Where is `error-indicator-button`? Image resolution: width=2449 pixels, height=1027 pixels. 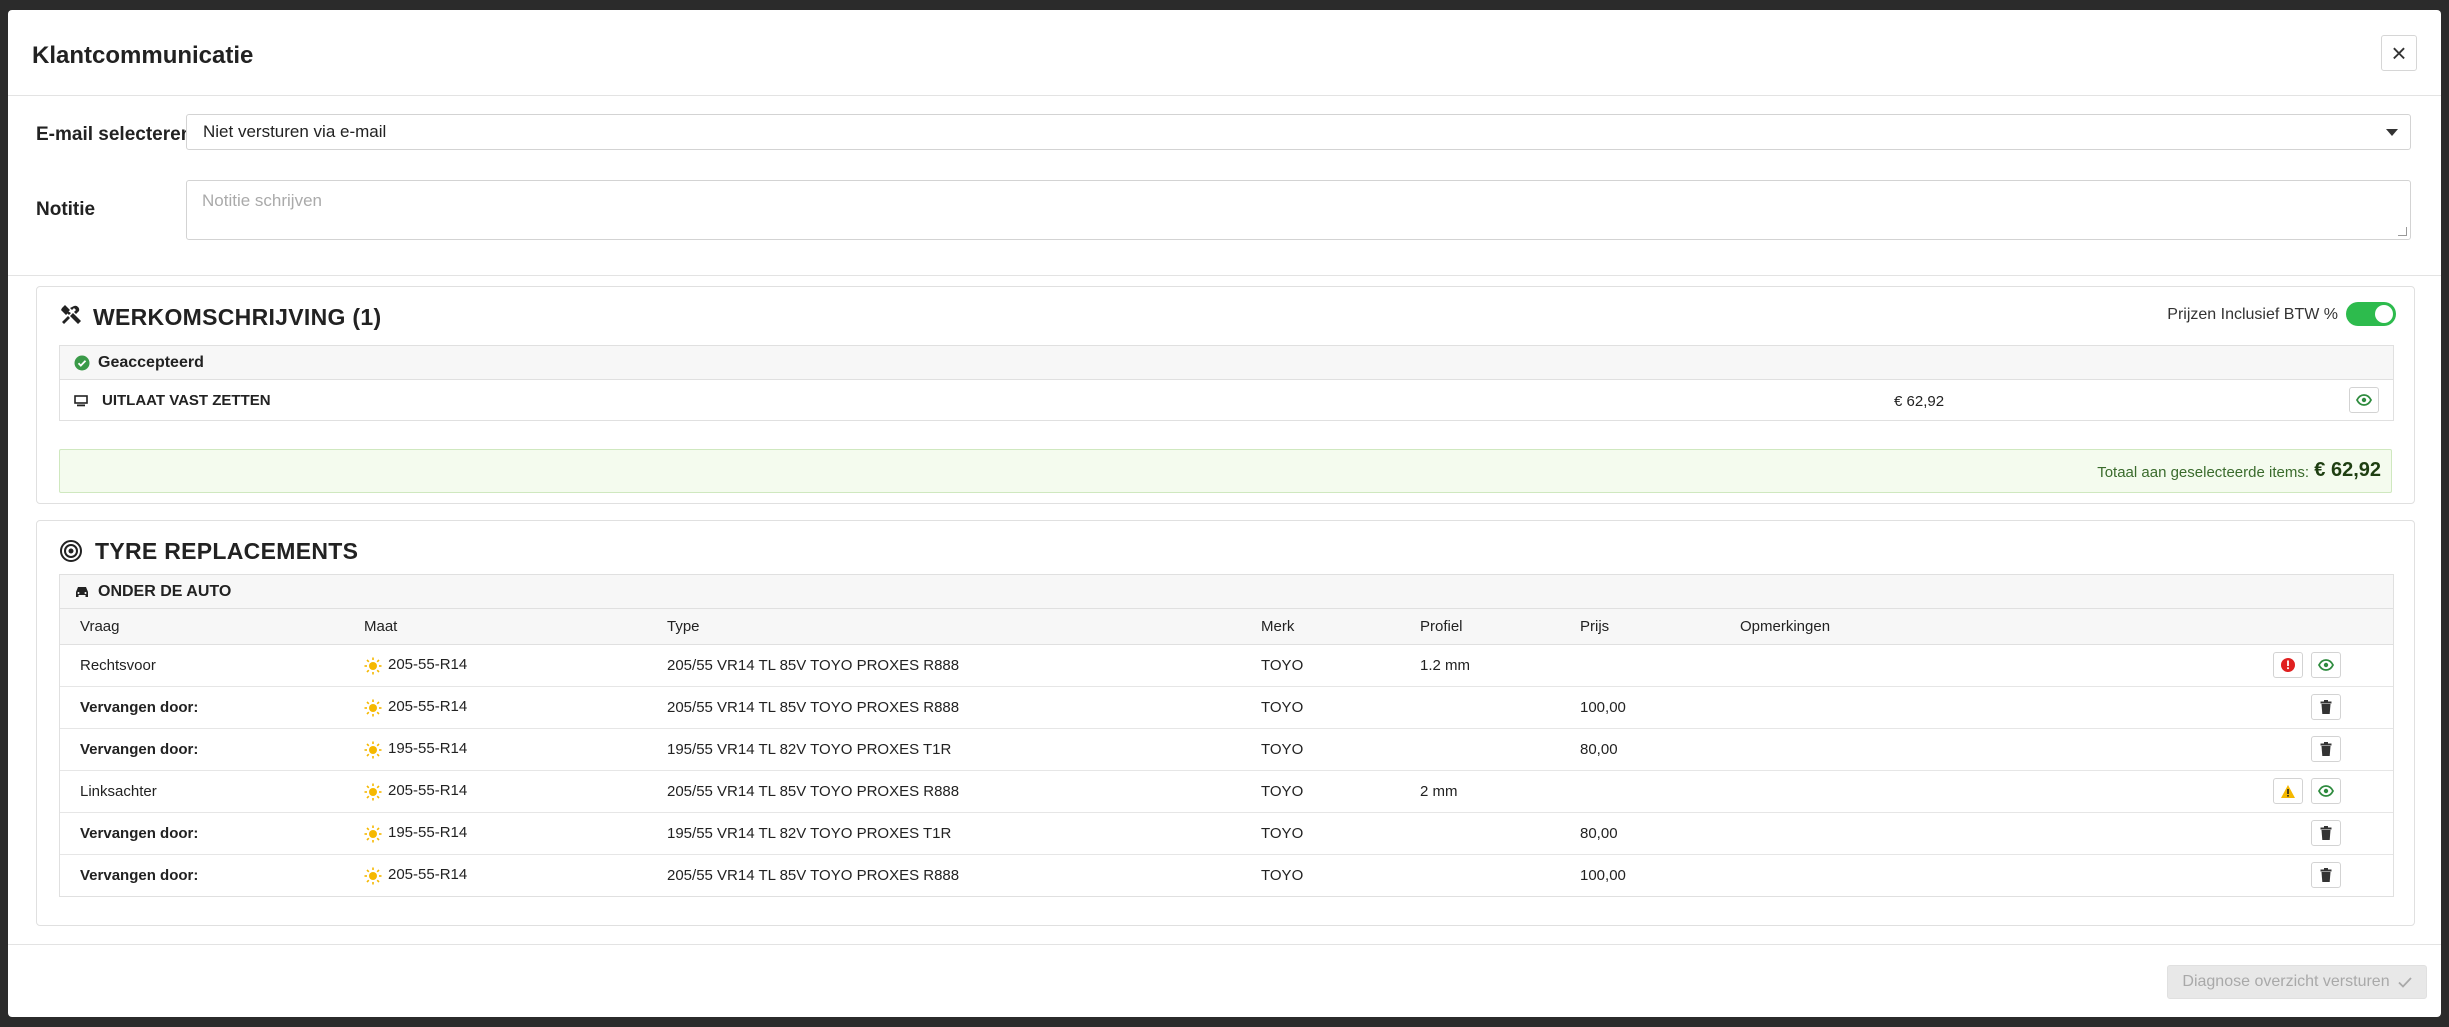
error-indicator-button is located at coordinates (2288, 665).